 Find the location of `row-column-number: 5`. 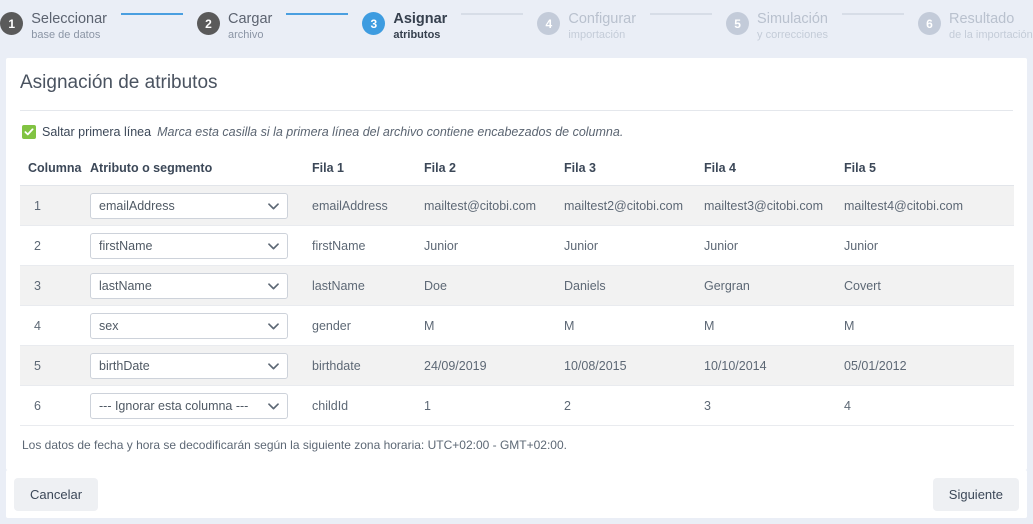

row-column-number: 5 is located at coordinates (51, 365).